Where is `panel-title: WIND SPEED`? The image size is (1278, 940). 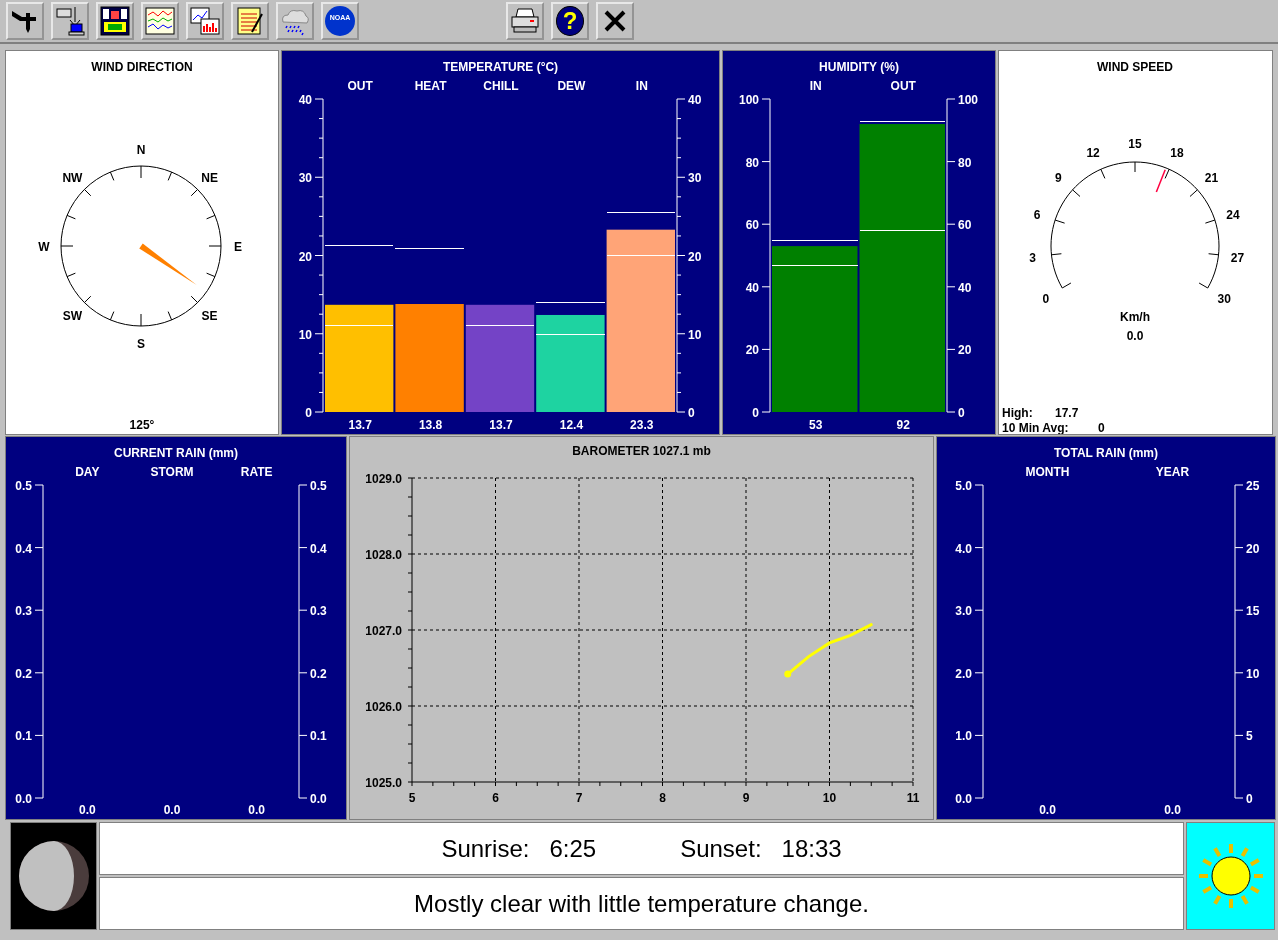 panel-title: WIND SPEED is located at coordinates (1135, 67).